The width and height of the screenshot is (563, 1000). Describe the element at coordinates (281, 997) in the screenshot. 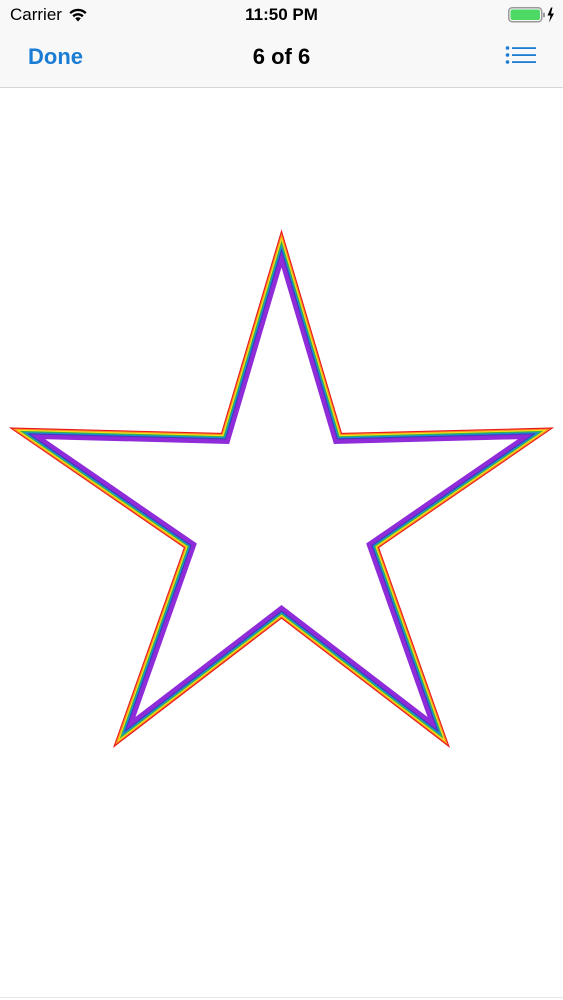

I see `bottom-divider` at that location.